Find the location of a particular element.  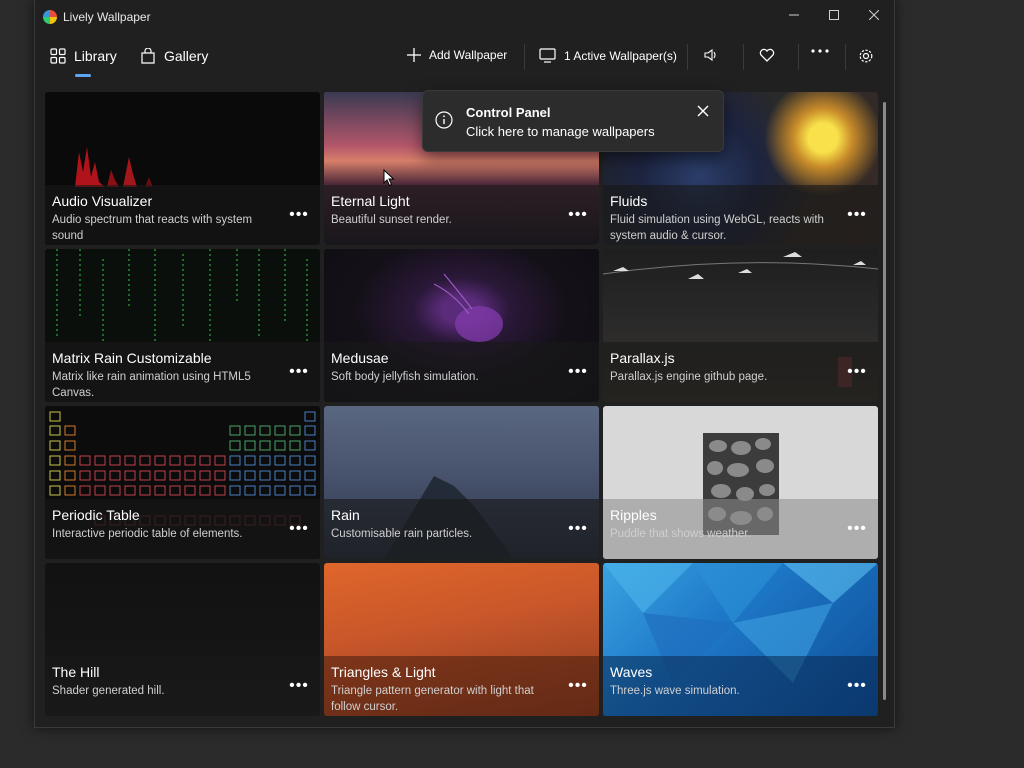

wallpaper-title: Fluids is located at coordinates (629, 201).